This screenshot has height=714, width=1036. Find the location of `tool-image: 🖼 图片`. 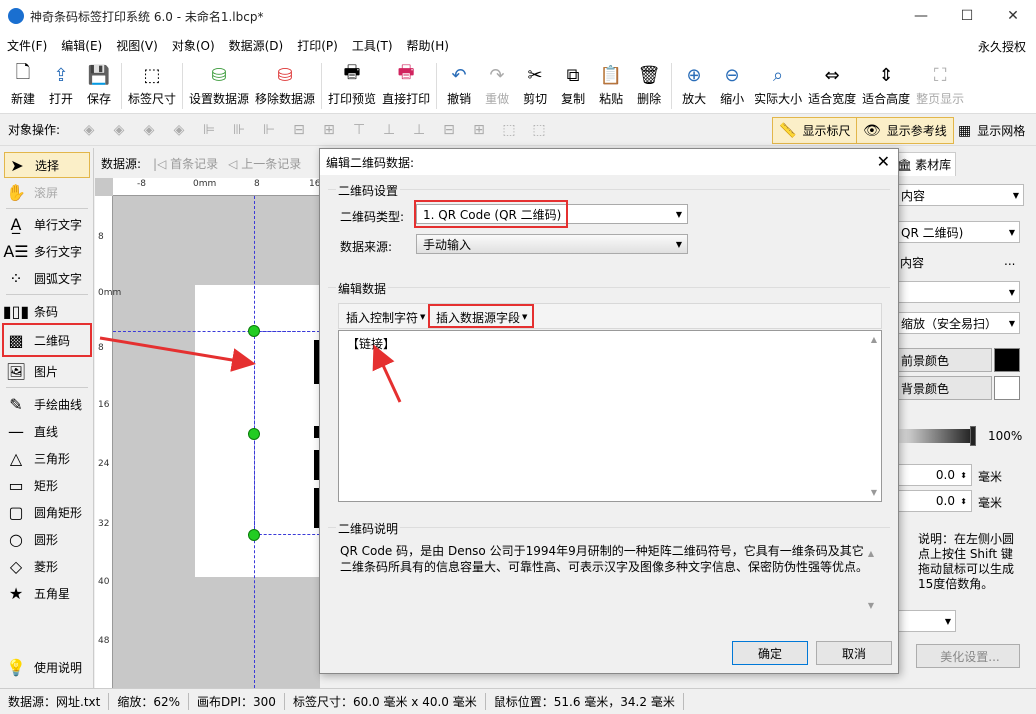

tool-image: 🖼 图片 is located at coordinates (47, 371).